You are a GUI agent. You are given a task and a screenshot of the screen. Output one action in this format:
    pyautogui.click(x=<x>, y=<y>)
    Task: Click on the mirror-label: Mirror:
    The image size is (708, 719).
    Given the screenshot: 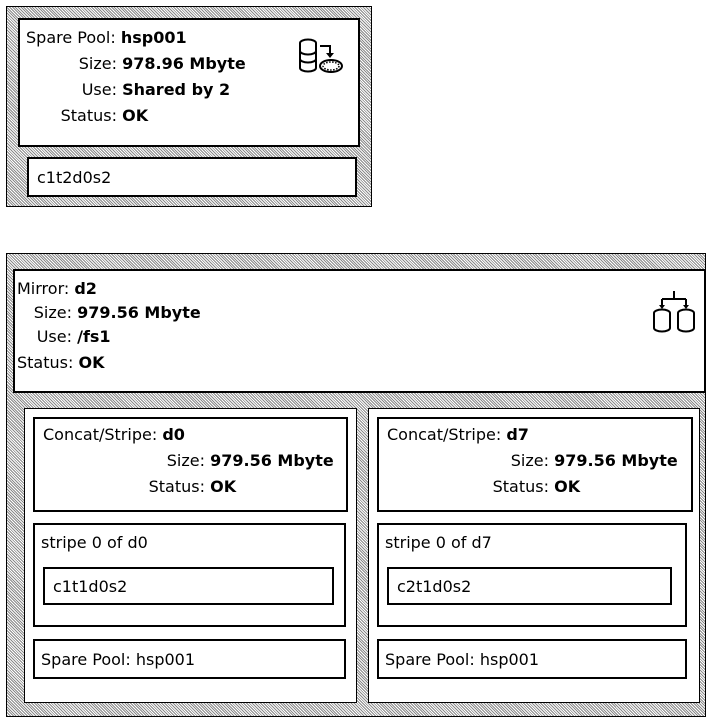 What is the action you would take?
    pyautogui.click(x=43, y=288)
    